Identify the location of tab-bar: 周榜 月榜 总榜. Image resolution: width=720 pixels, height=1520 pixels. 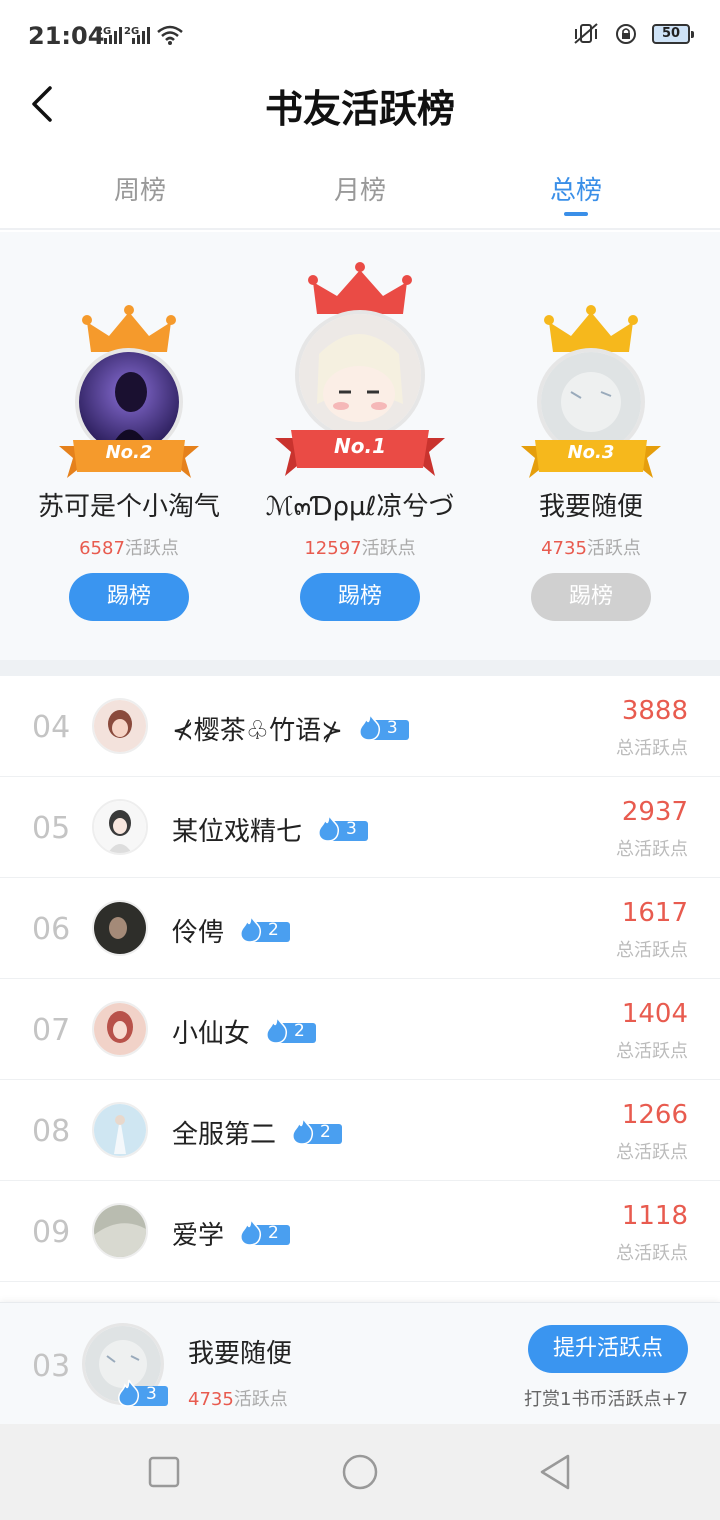
(360, 195).